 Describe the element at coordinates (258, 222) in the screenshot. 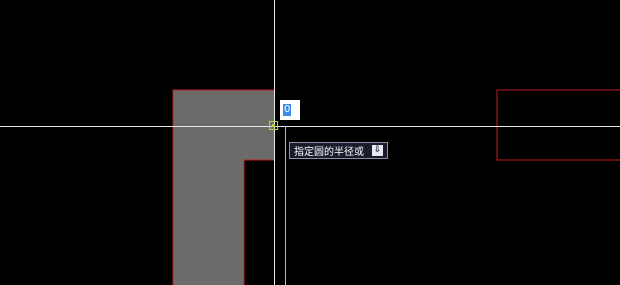

I see `wall-inner-outline` at that location.